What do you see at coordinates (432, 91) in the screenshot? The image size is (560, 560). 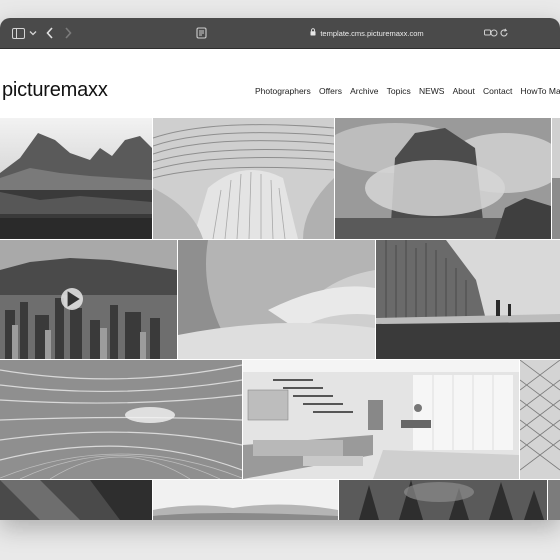 I see `nav-news: NEWS` at bounding box center [432, 91].